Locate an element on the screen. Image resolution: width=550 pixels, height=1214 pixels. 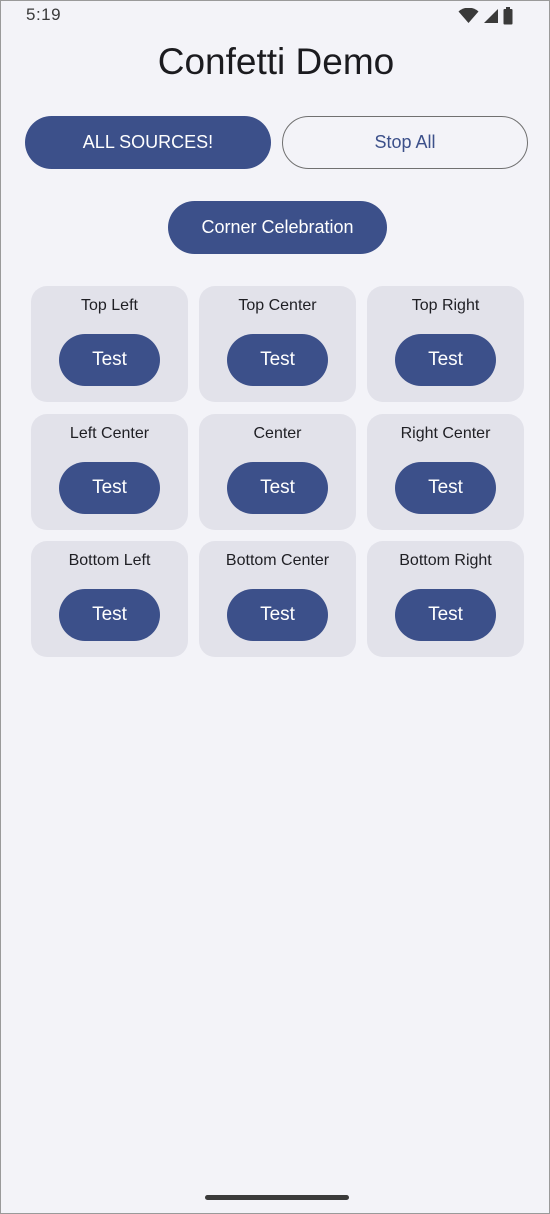
status-icons is located at coordinates (485, 18).